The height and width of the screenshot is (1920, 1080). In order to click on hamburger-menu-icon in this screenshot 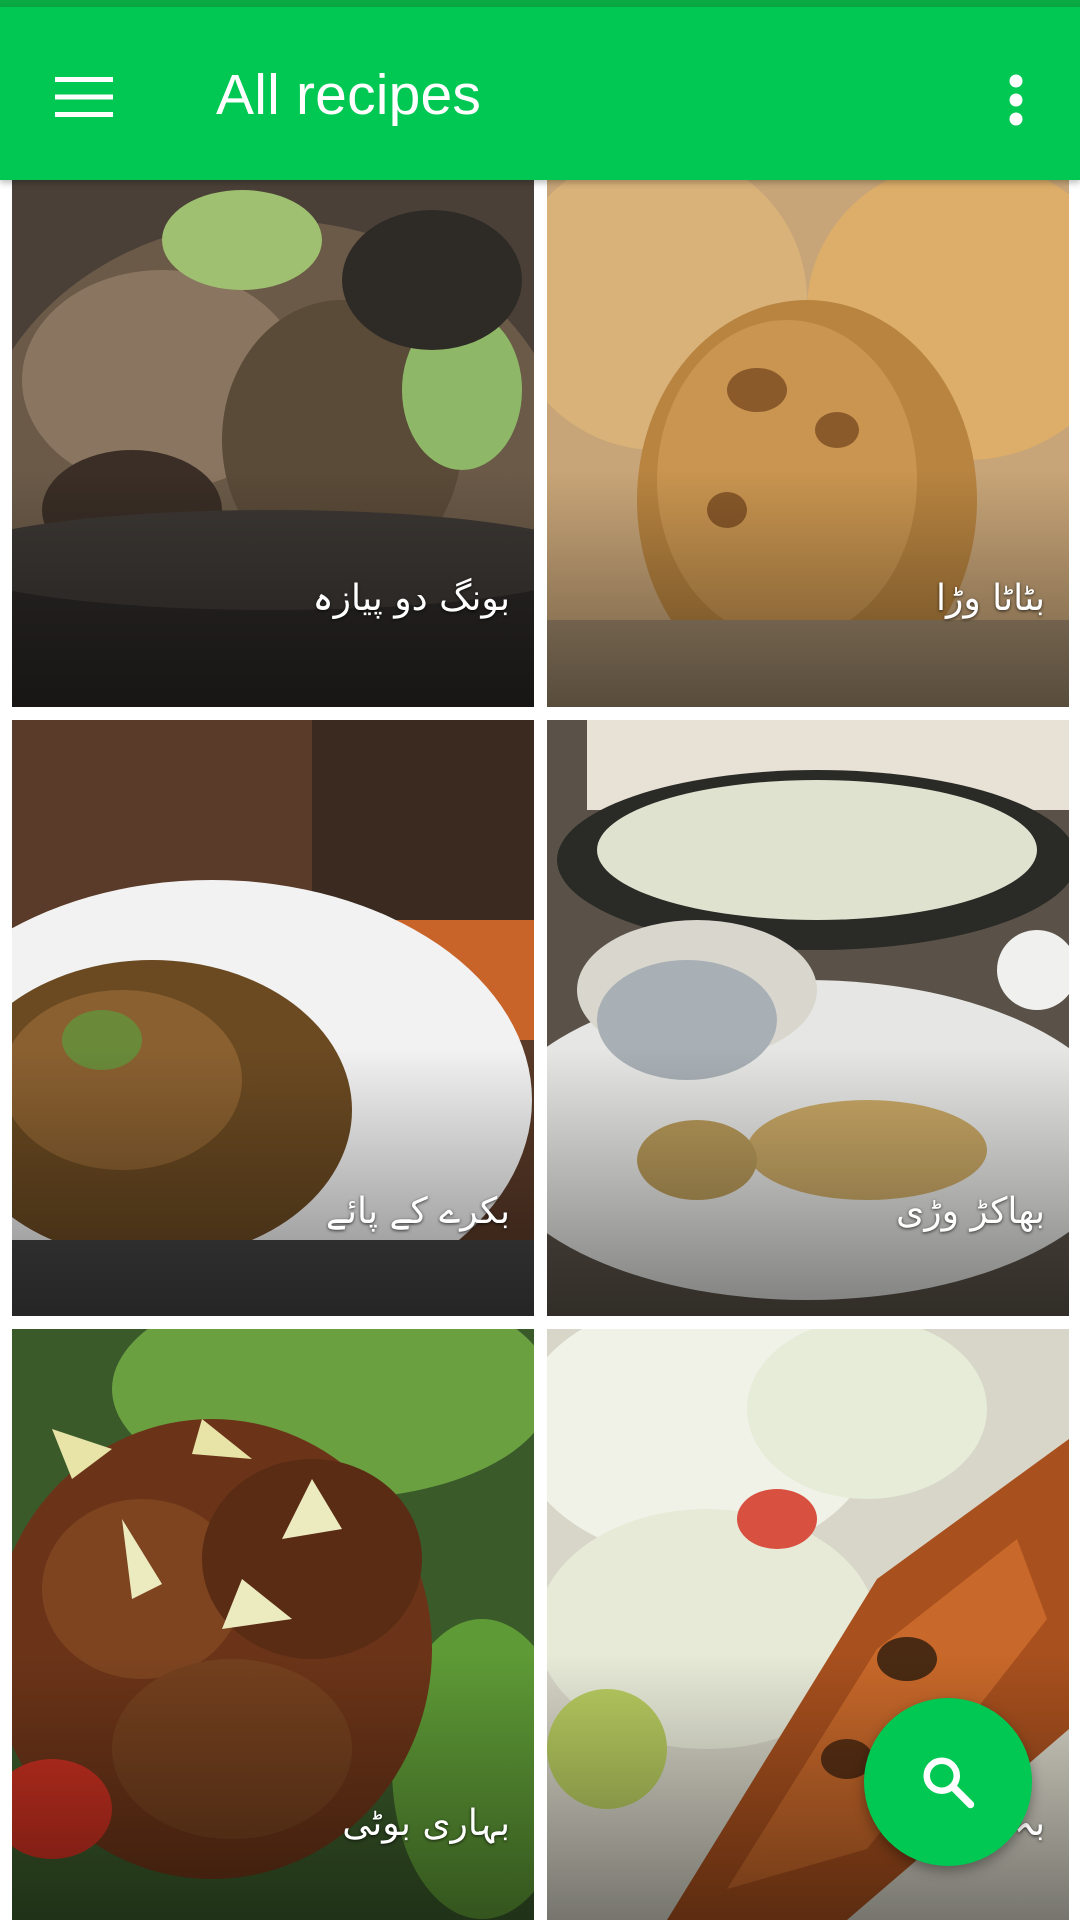, I will do `click(84, 97)`.